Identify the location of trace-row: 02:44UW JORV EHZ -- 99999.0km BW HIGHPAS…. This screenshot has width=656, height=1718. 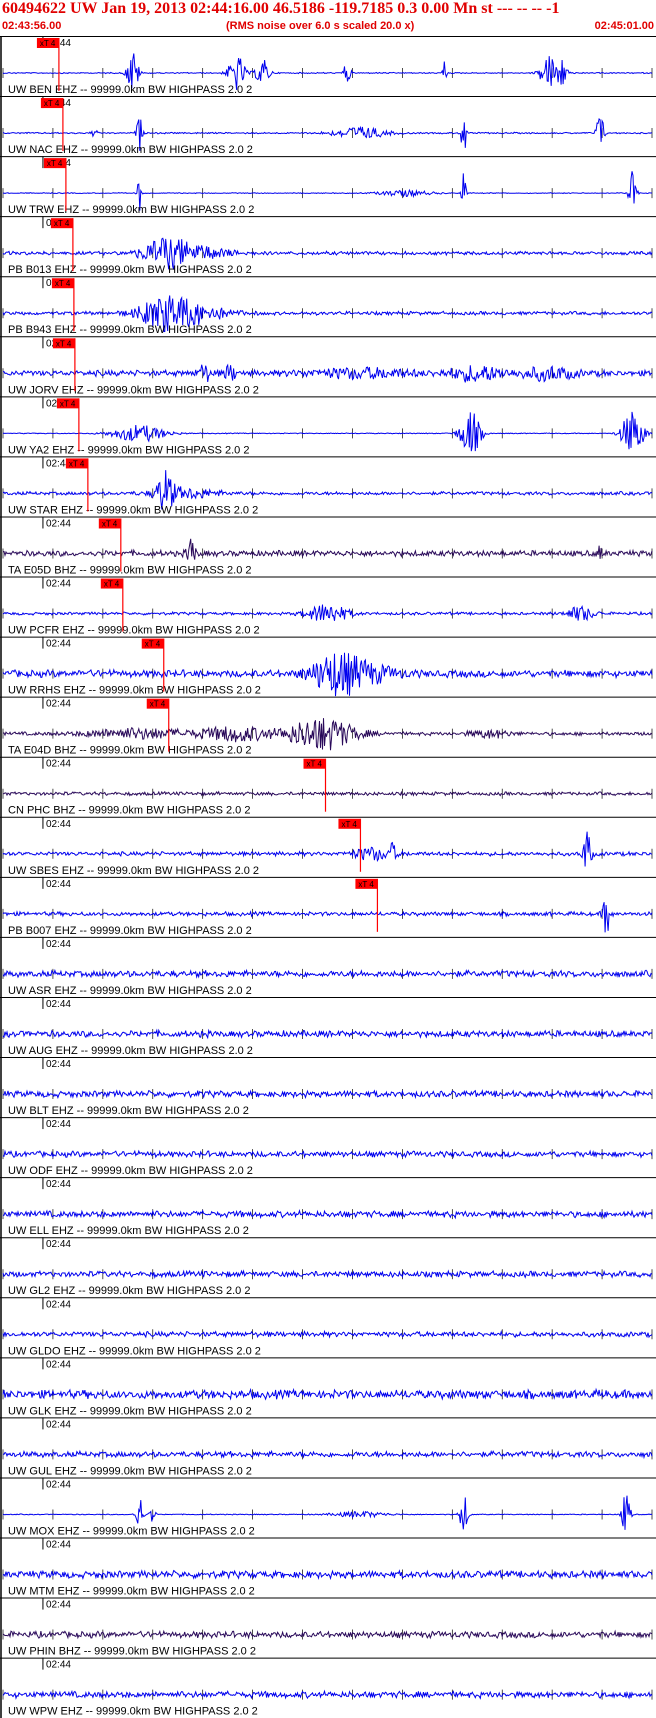
(328, 366).